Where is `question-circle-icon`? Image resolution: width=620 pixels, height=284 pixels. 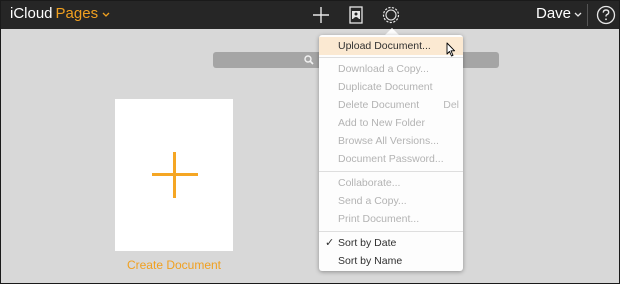
question-circle-icon is located at coordinates (606, 15).